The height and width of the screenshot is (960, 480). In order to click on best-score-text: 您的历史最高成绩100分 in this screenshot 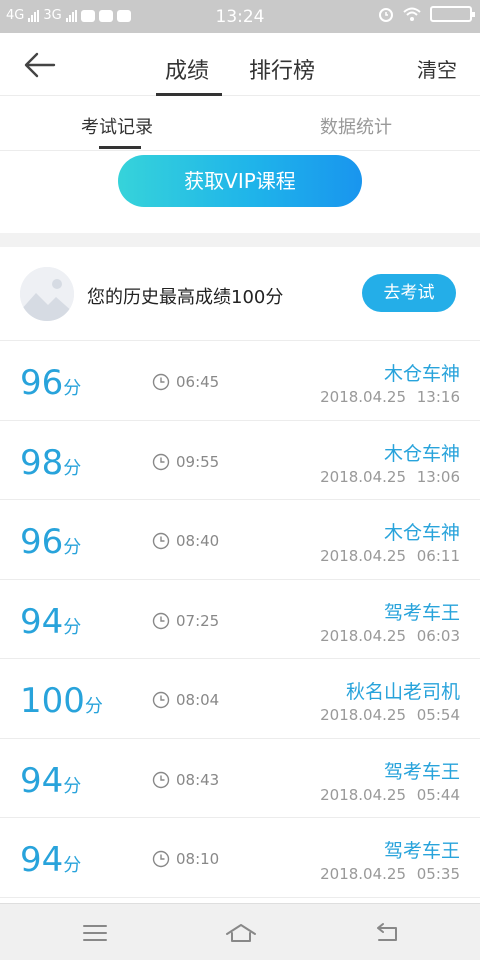, I will do `click(185, 297)`.